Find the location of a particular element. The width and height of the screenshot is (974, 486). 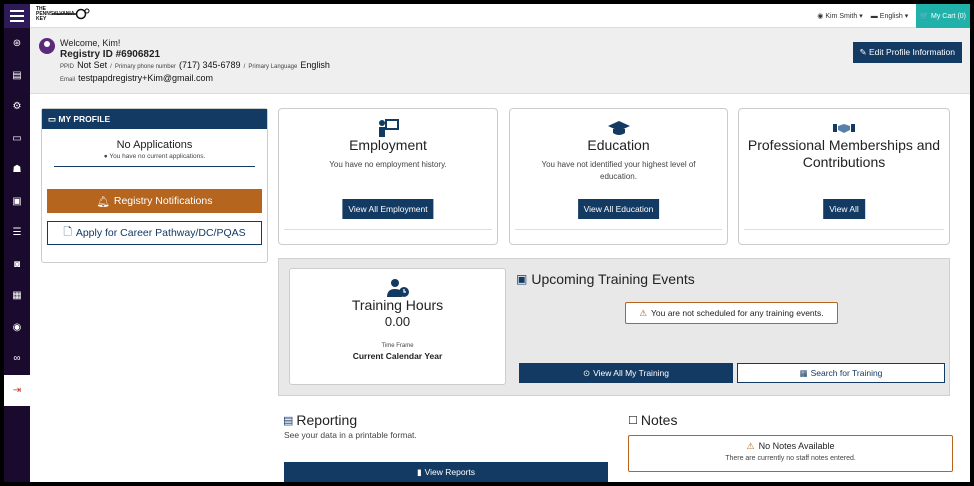

sidebar-item-people: ☗ is located at coordinates (17, 170).